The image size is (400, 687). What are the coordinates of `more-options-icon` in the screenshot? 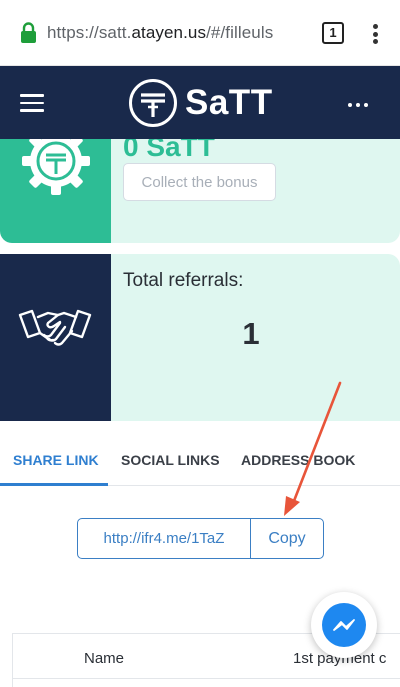 It's located at (358, 105).